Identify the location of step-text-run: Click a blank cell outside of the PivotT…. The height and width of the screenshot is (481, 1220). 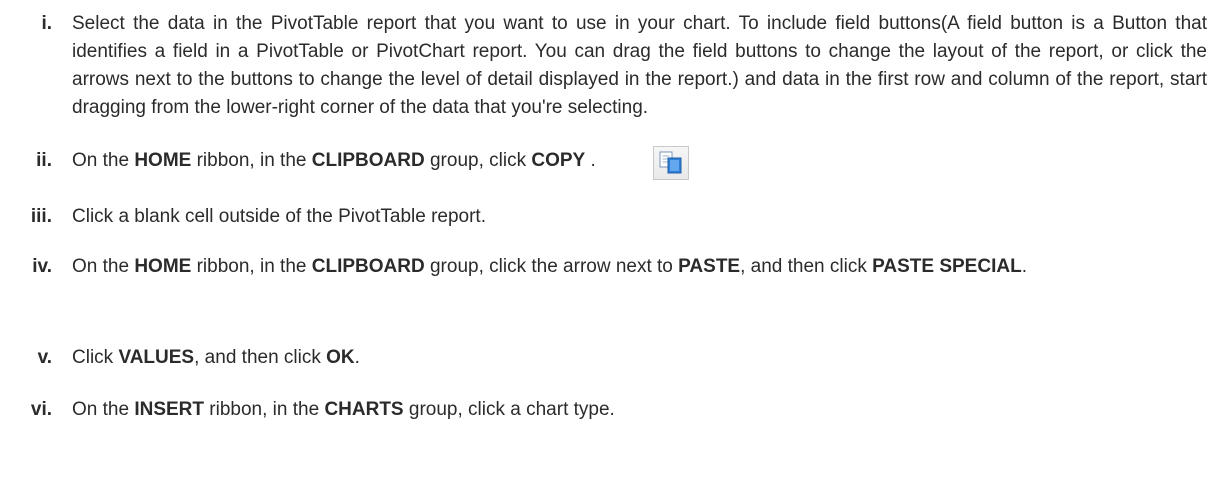
(279, 216).